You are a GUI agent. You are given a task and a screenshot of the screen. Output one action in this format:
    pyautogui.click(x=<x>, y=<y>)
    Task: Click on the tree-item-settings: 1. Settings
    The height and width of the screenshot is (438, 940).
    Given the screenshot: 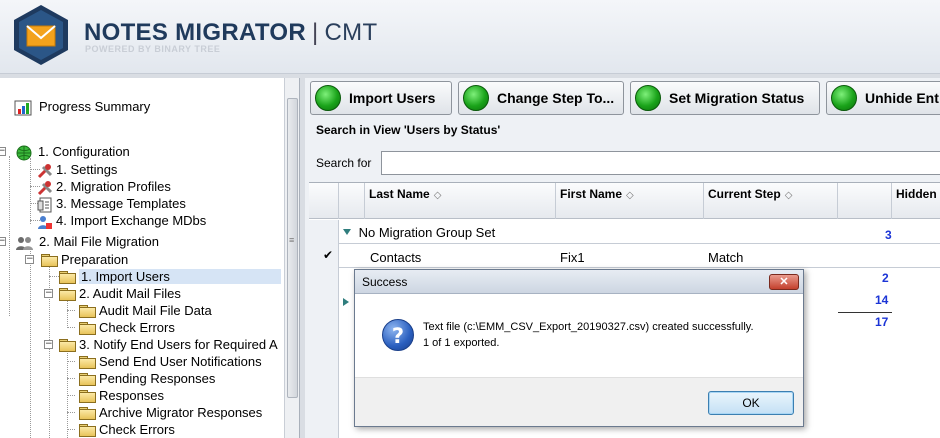 What is the action you would take?
    pyautogui.click(x=77, y=169)
    